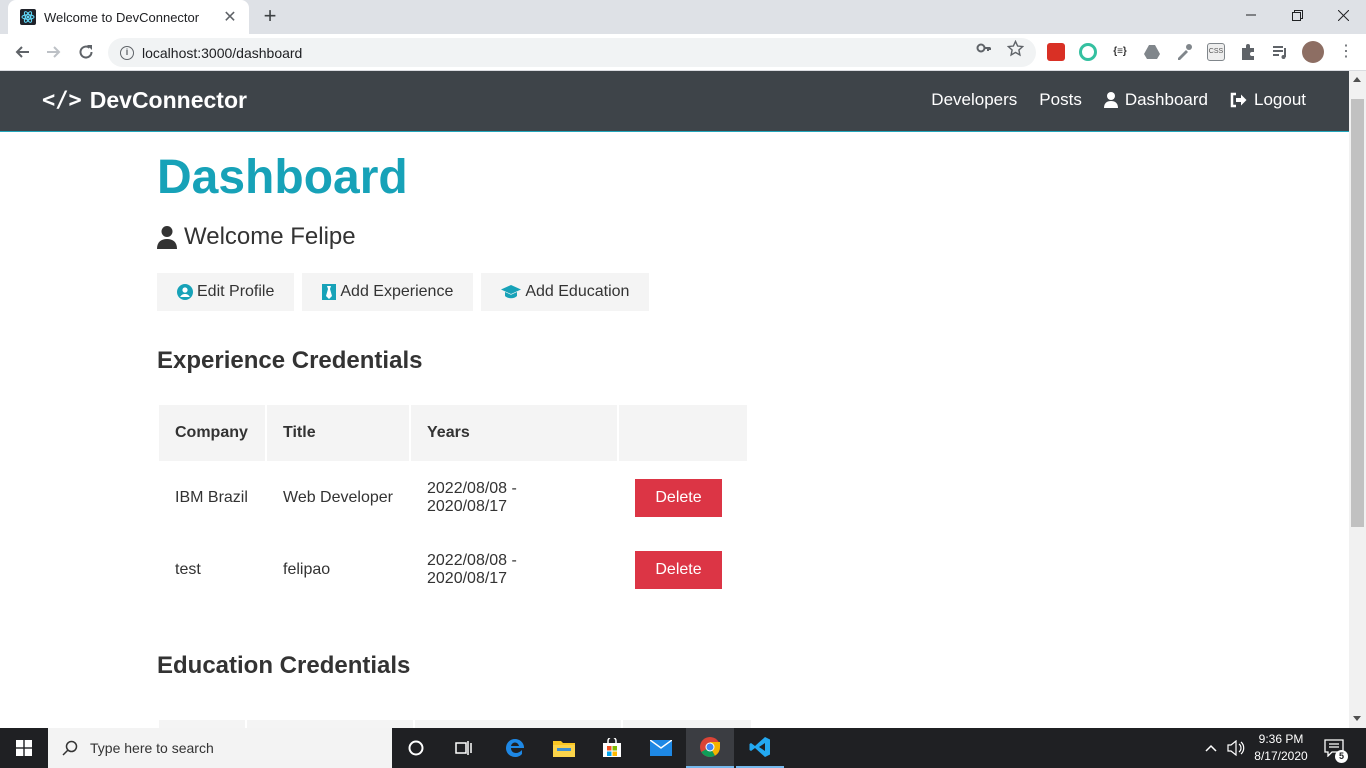  Describe the element at coordinates (1015, 50) in the screenshot. I see `bookmark-star-icon` at that location.